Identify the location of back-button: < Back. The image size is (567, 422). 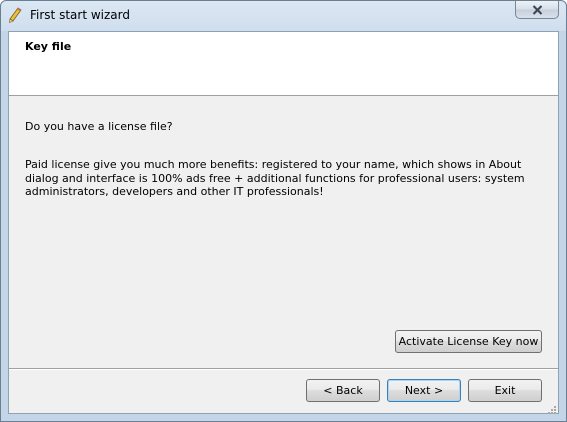
(343, 390).